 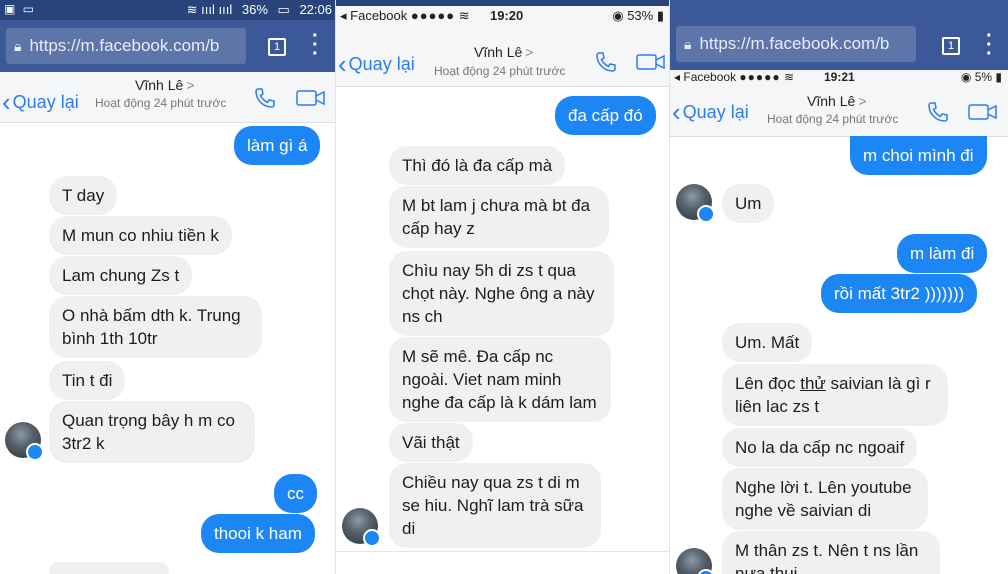 What do you see at coordinates (315, 9) in the screenshot?
I see `clock: 22:06` at bounding box center [315, 9].